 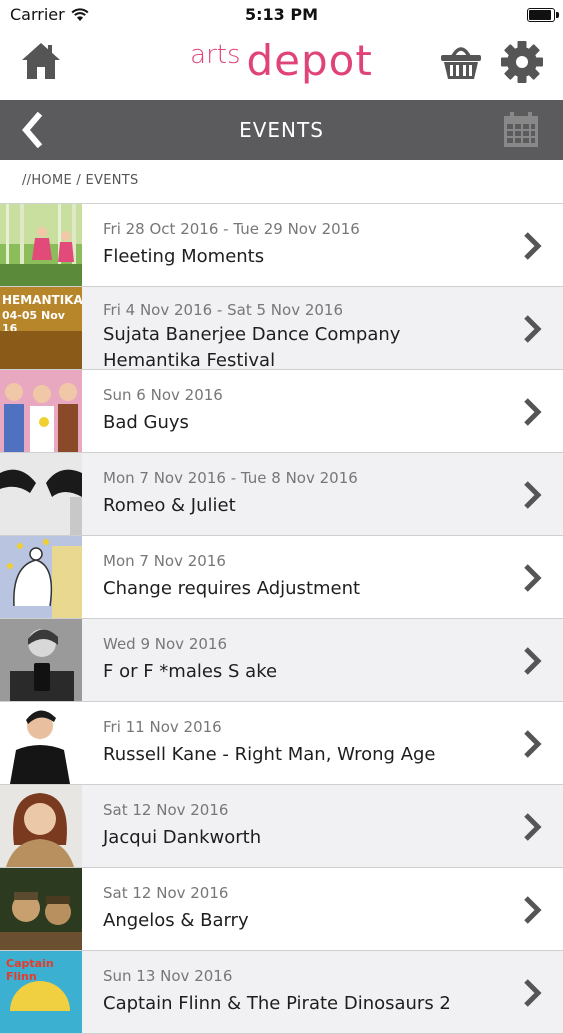 I want to click on thumbnail-title-text: HEMANTIKA, so click(x=42, y=300).